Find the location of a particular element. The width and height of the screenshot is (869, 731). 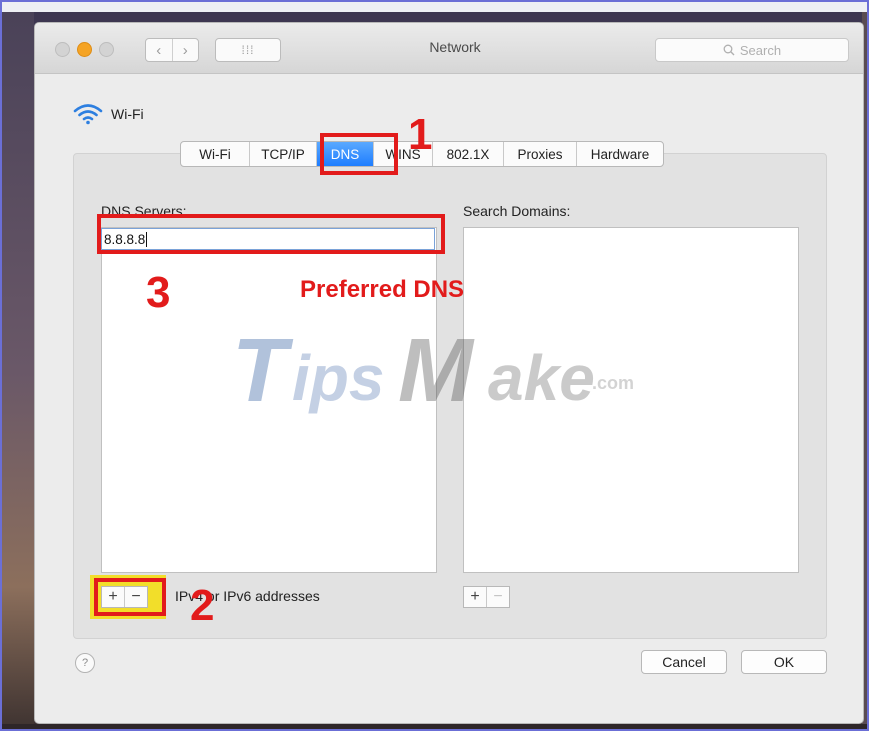

title-bar: ‹ › ⁞⁞⁞ Network Search is located at coordinates (449, 48).